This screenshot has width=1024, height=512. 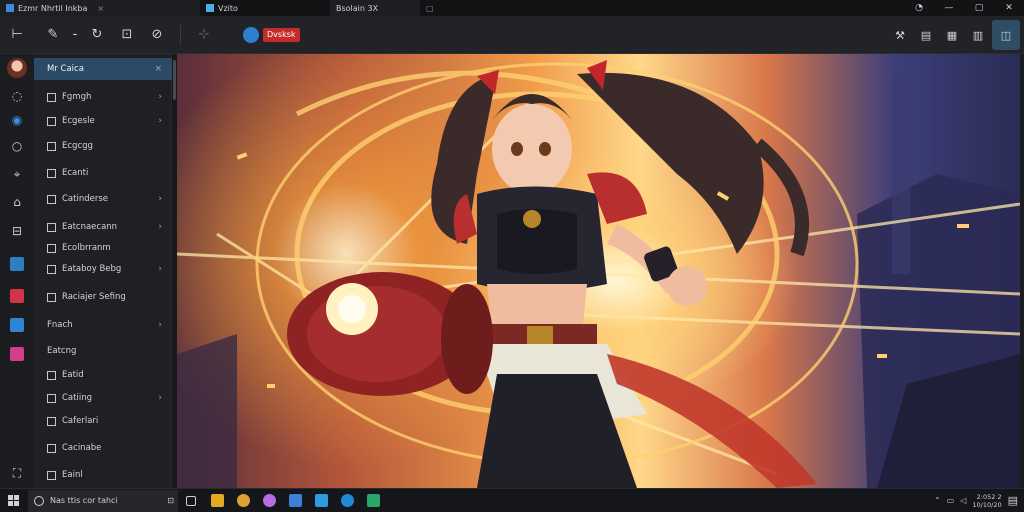 What do you see at coordinates (103, 297) in the screenshot?
I see `menu-item: Raciajer Sefing` at bounding box center [103, 297].